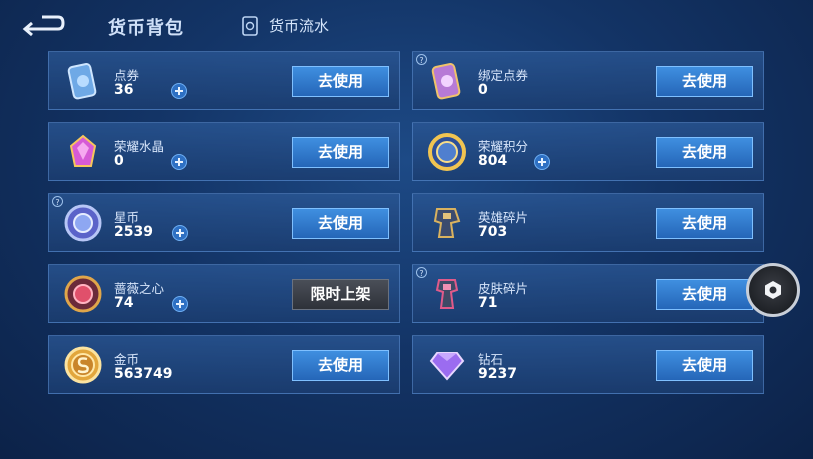  What do you see at coordinates (406, 26) in the screenshot?
I see `top-bar: 货币背包 货币流水` at bounding box center [406, 26].